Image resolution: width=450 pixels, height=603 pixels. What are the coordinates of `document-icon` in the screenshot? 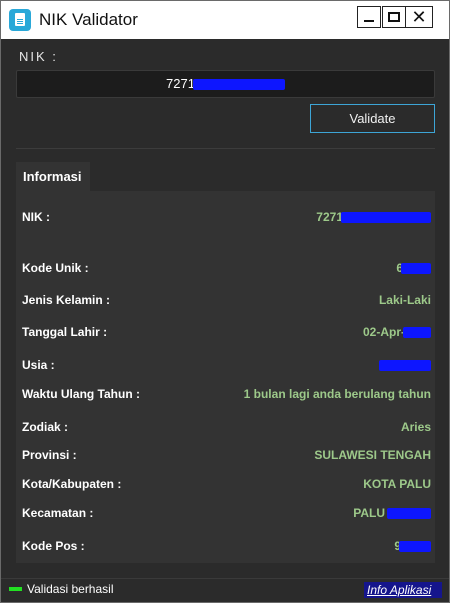 It's located at (20, 20).